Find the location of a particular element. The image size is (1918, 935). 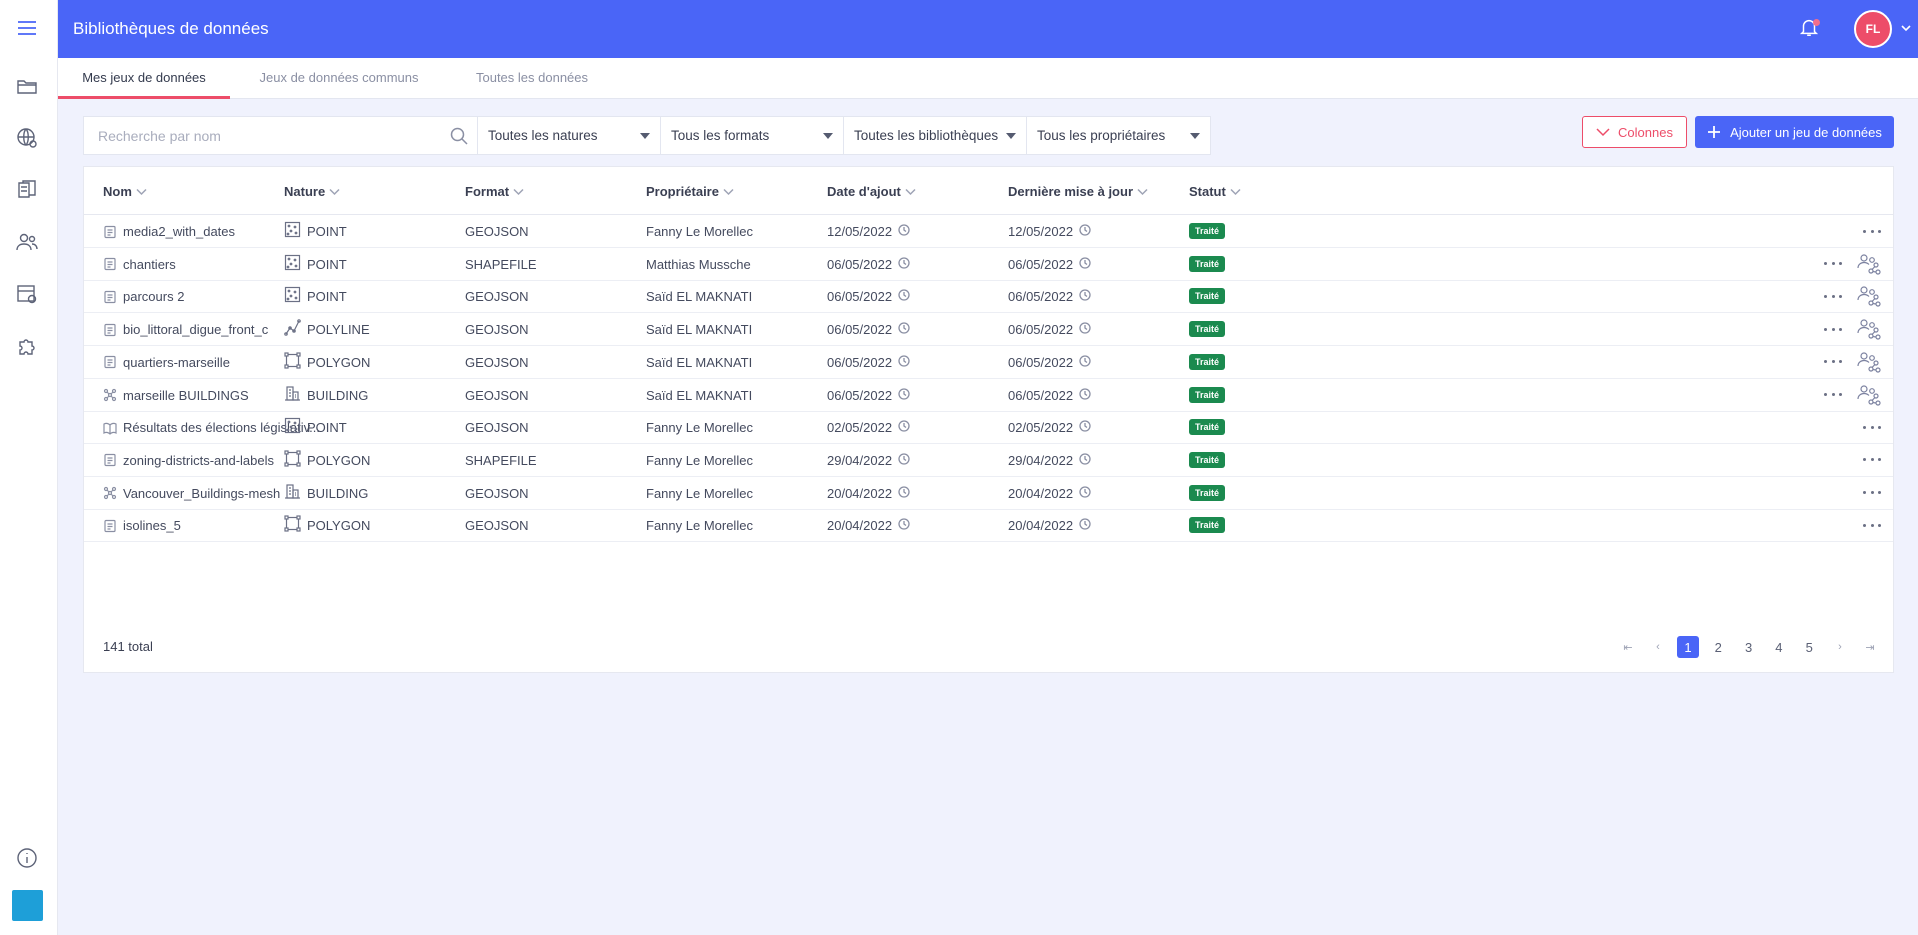

next-page-icon: › is located at coordinates (1840, 647).